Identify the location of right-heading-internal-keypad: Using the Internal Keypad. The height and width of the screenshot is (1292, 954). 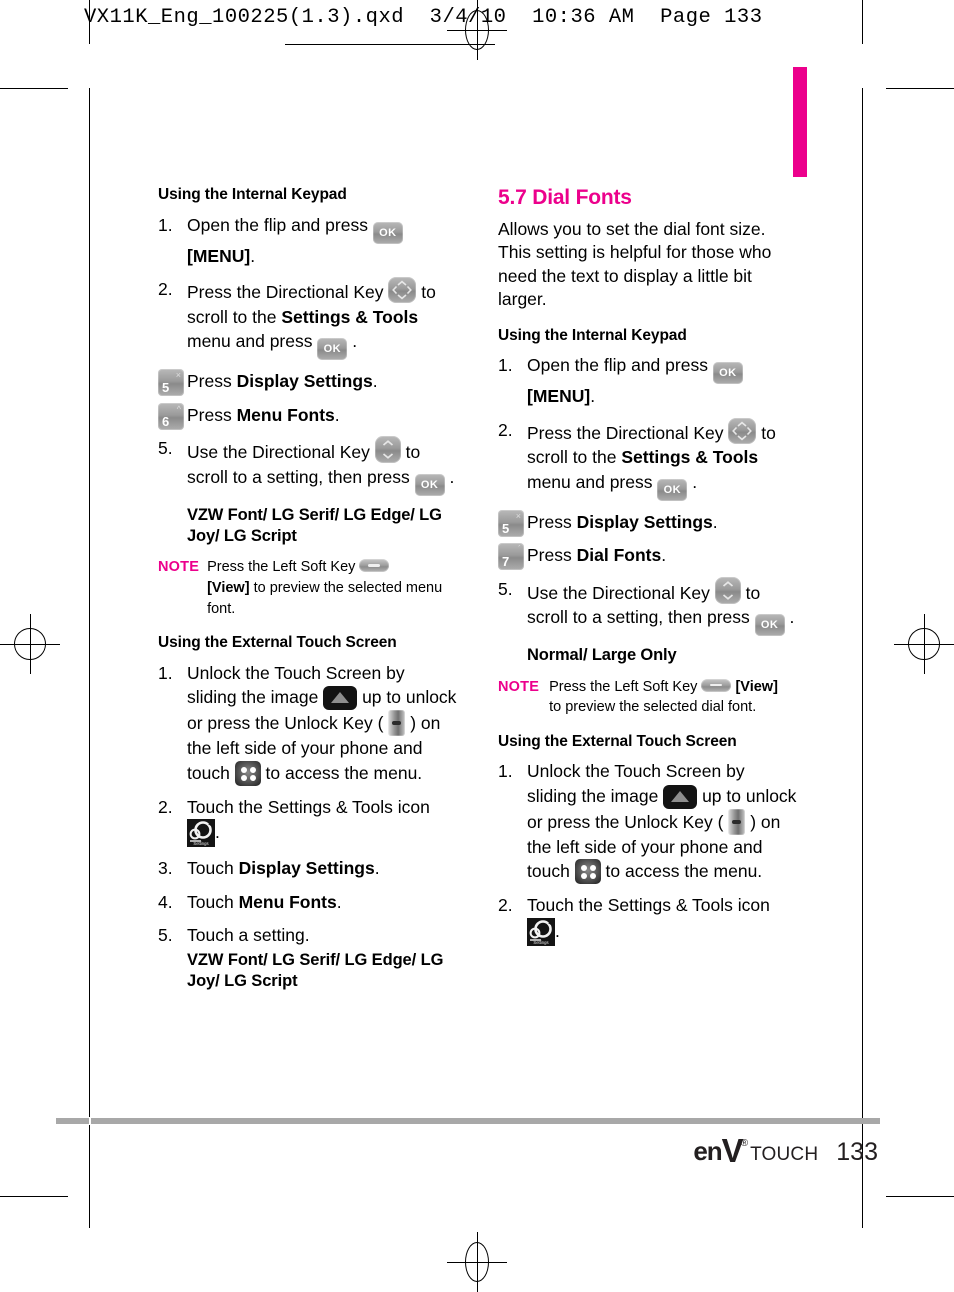
(592, 335).